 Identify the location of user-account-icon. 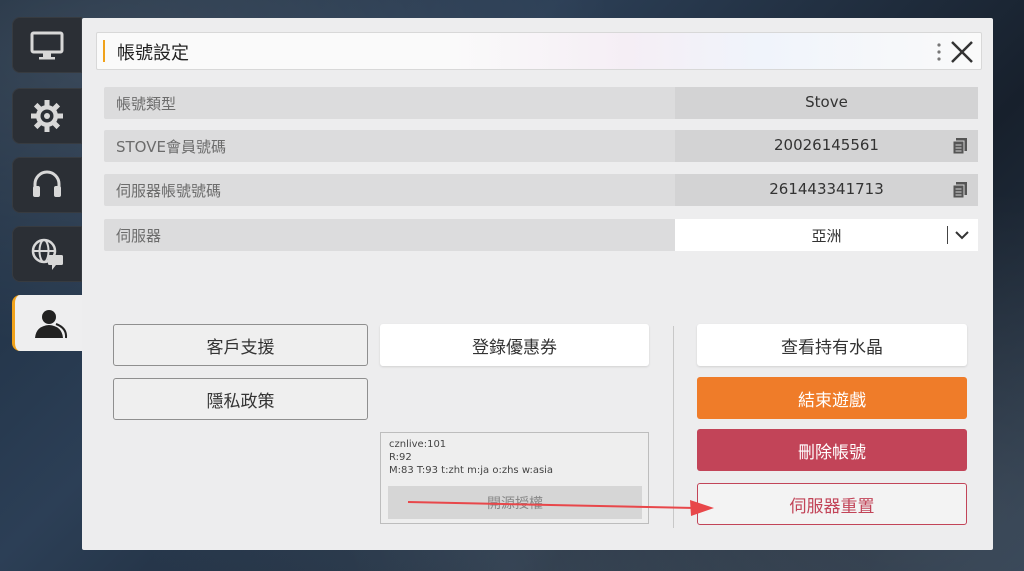
(51, 324).